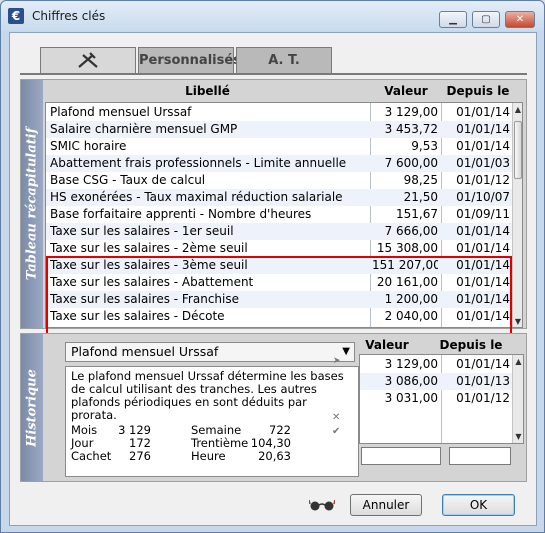 This screenshot has width=545, height=533. I want to click on recap-side-label-text: Tableau récapitulatif, so click(32, 204).